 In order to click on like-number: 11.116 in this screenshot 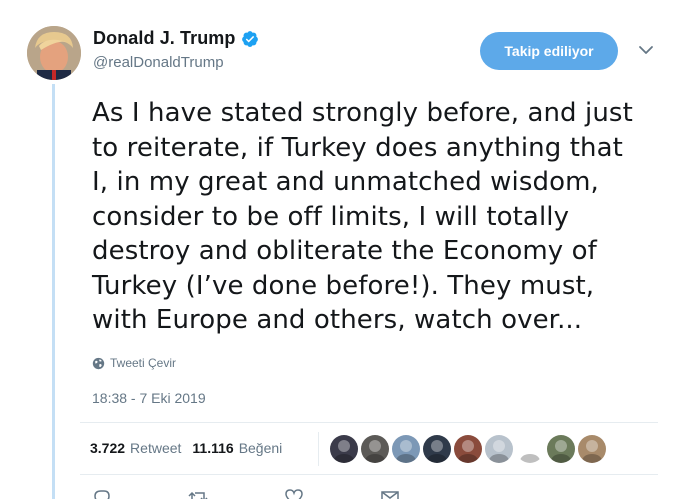, I will do `click(213, 448)`.